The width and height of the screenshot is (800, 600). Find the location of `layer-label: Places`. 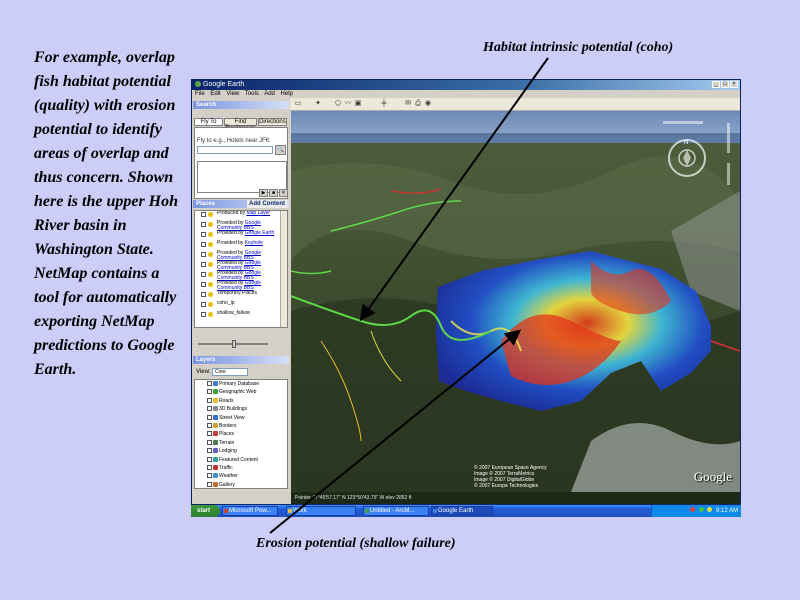

layer-label: Places is located at coordinates (227, 434).